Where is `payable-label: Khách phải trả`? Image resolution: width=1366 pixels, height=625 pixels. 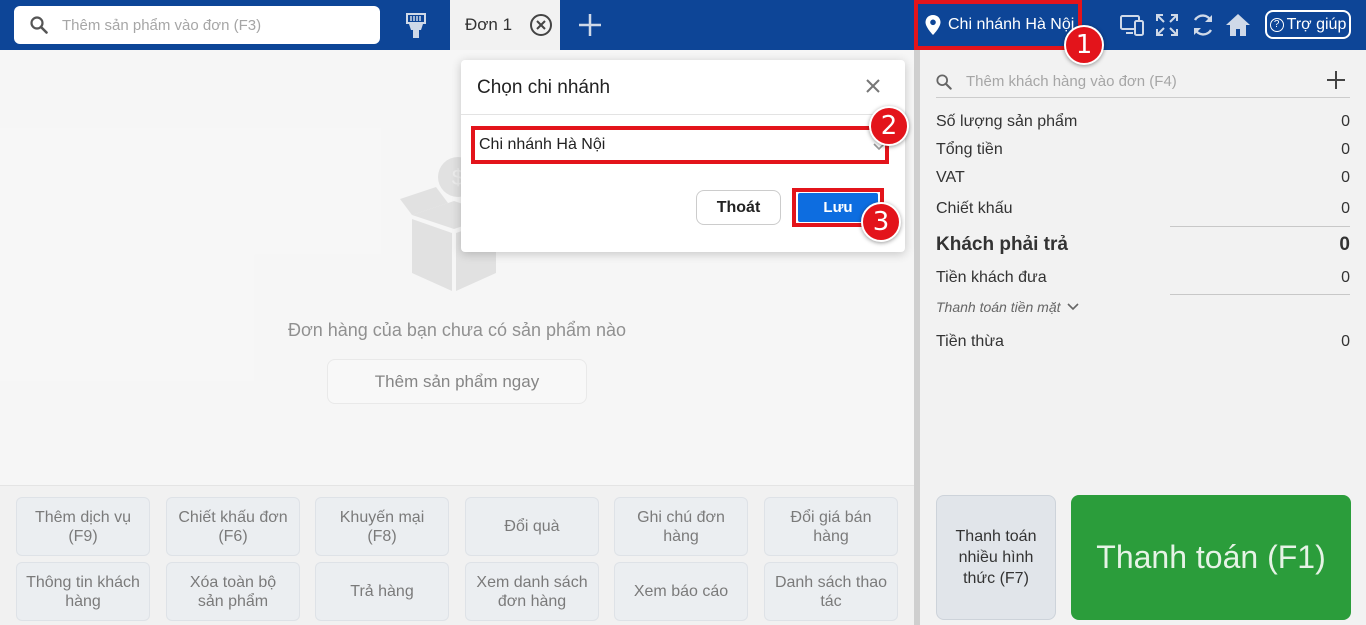
payable-label: Khách phải trả is located at coordinates (1002, 244).